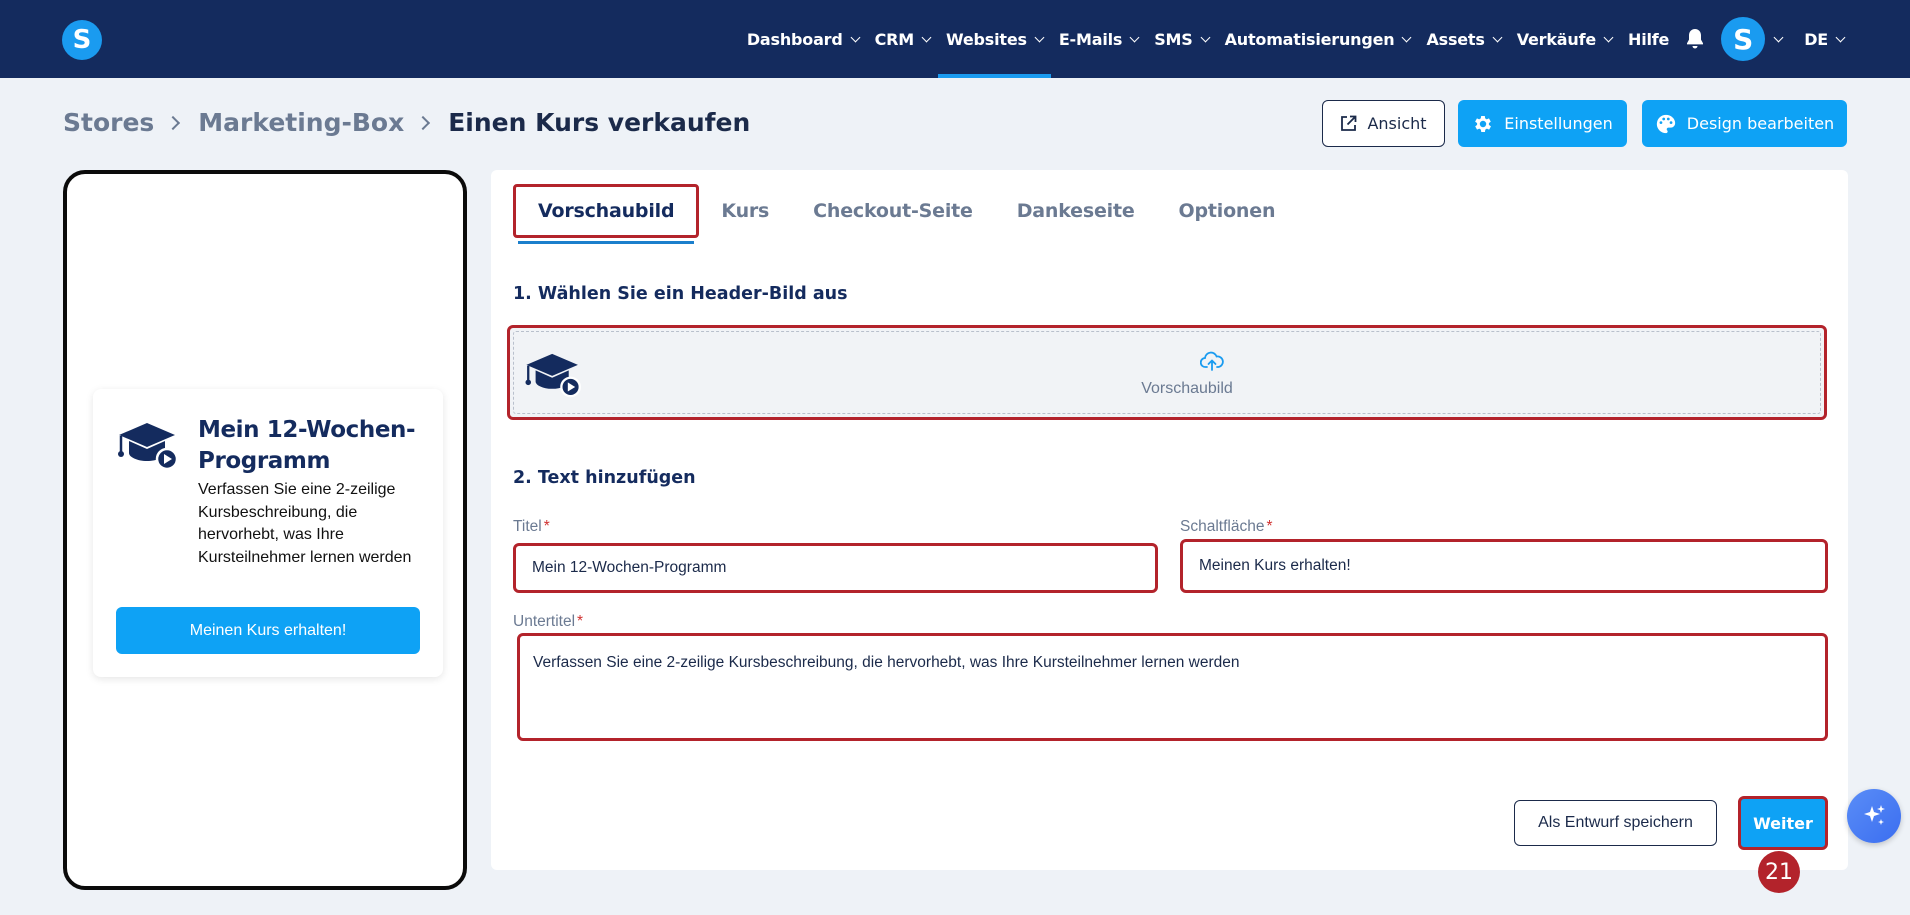 The height and width of the screenshot is (915, 1910). What do you see at coordinates (1349, 123) in the screenshot?
I see `external-link-icon` at bounding box center [1349, 123].